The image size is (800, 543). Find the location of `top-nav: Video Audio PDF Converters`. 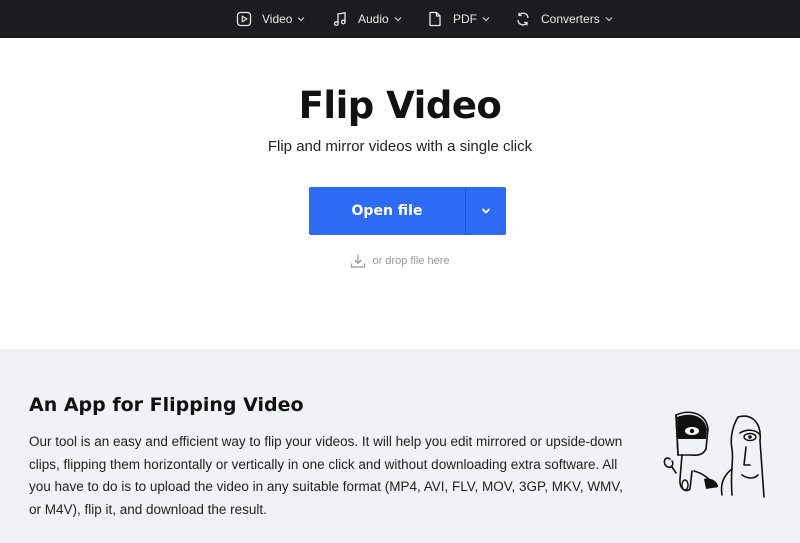

top-nav: Video Audio PDF Converters is located at coordinates (400, 19).